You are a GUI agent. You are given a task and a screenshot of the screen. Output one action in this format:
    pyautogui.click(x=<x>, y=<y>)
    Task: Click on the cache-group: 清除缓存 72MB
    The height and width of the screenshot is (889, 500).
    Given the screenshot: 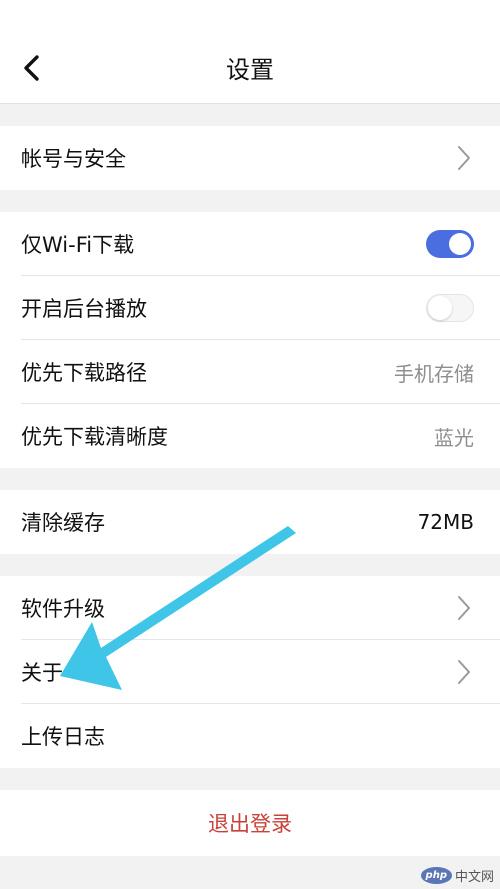 What is the action you would take?
    pyautogui.click(x=250, y=522)
    